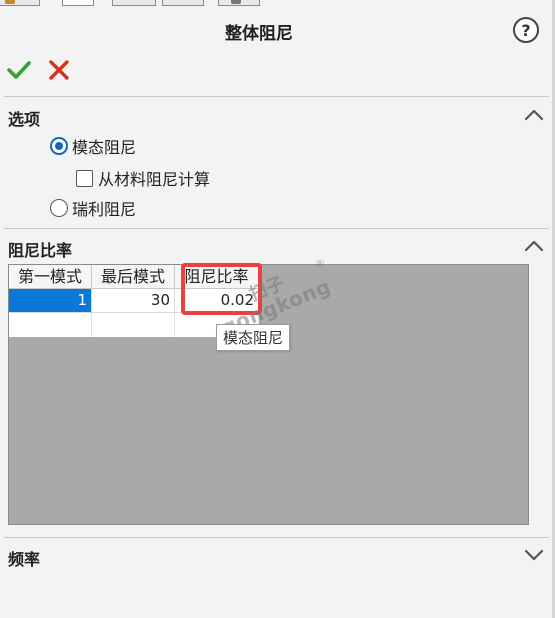  Describe the element at coordinates (154, 179) in the screenshot. I see `checkbox-label: 从材料阻尼计算` at that location.